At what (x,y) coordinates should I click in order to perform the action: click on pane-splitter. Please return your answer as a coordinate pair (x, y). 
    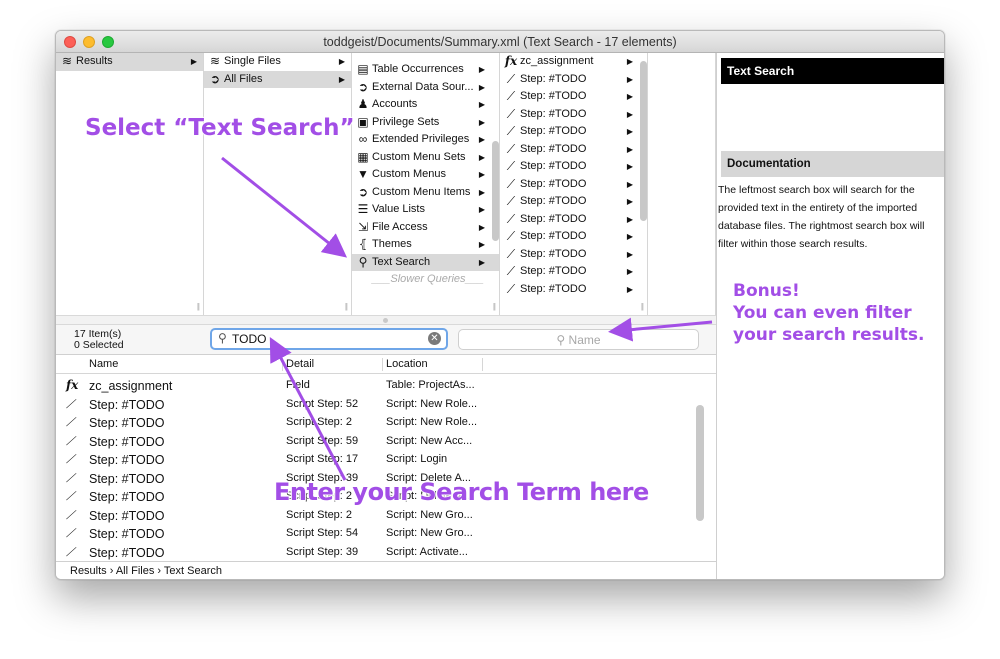
    Looking at the image, I should click on (386, 320).